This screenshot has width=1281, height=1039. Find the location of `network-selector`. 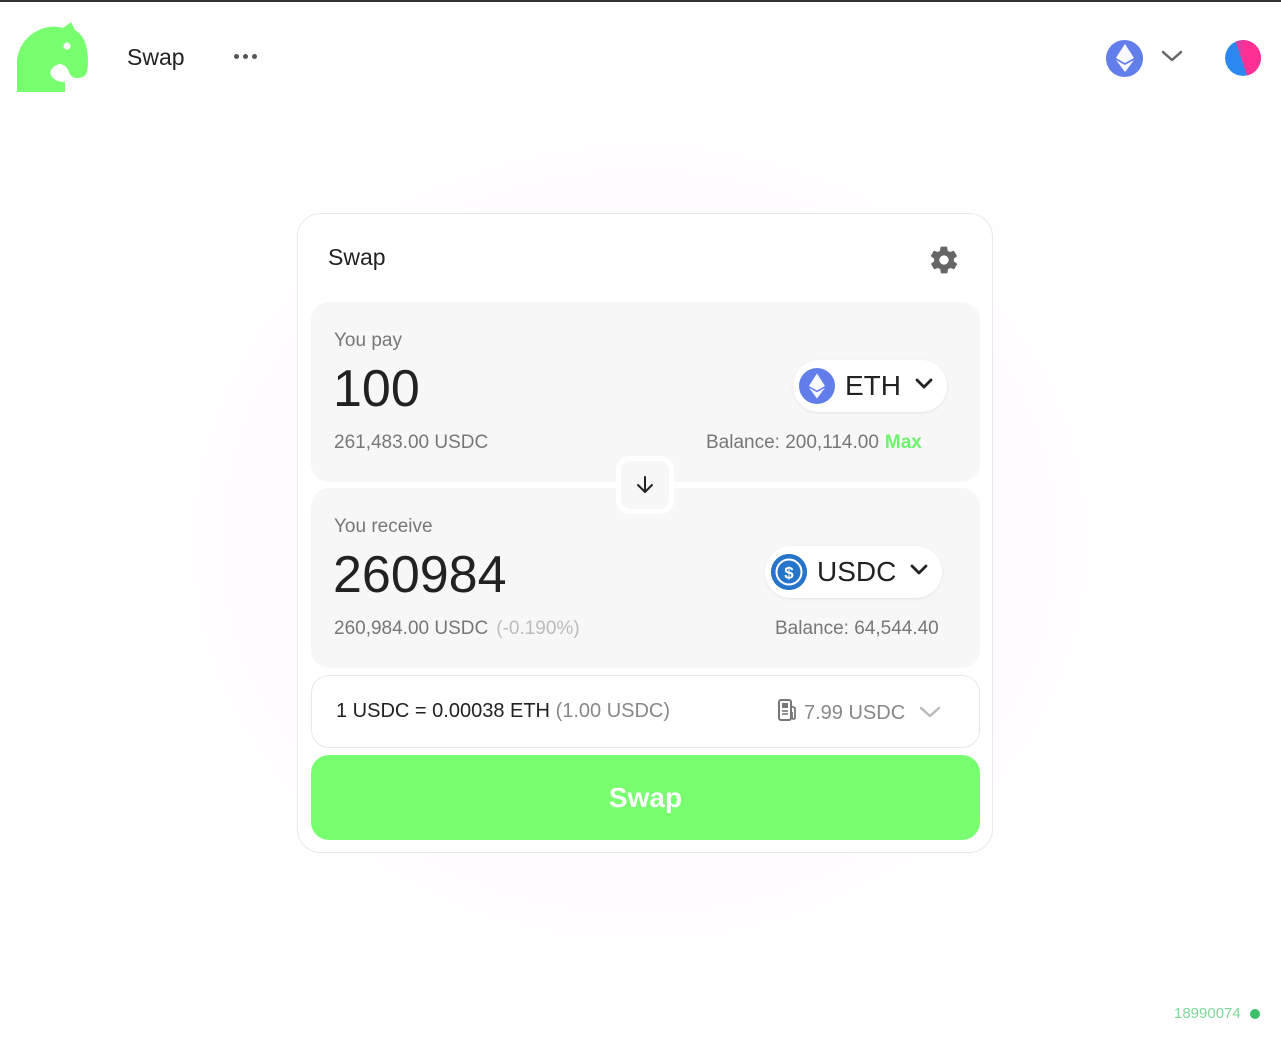

network-selector is located at coordinates (1146, 58).